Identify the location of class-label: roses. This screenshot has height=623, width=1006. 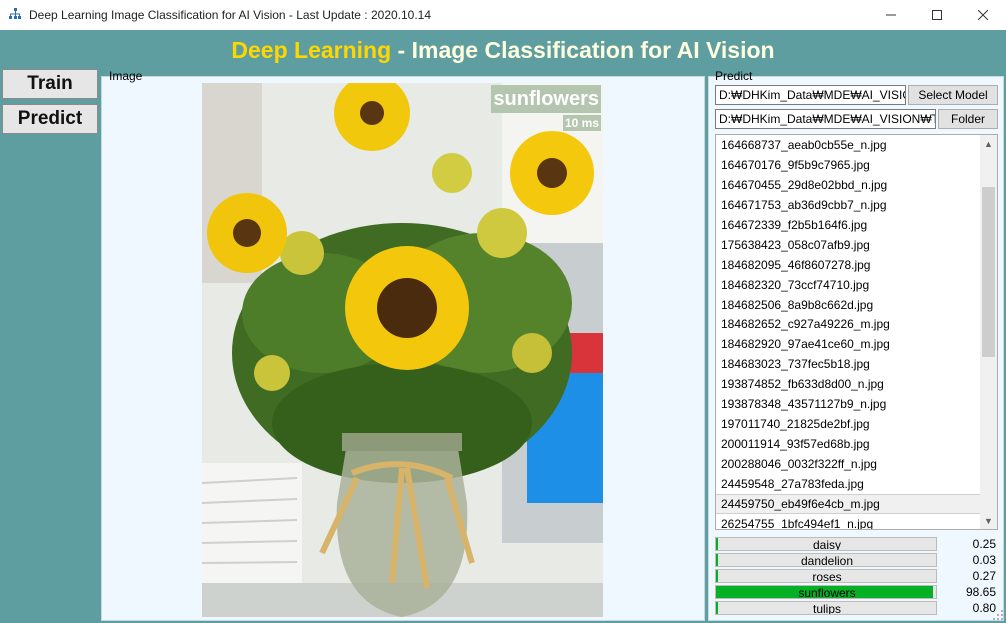
(827, 576).